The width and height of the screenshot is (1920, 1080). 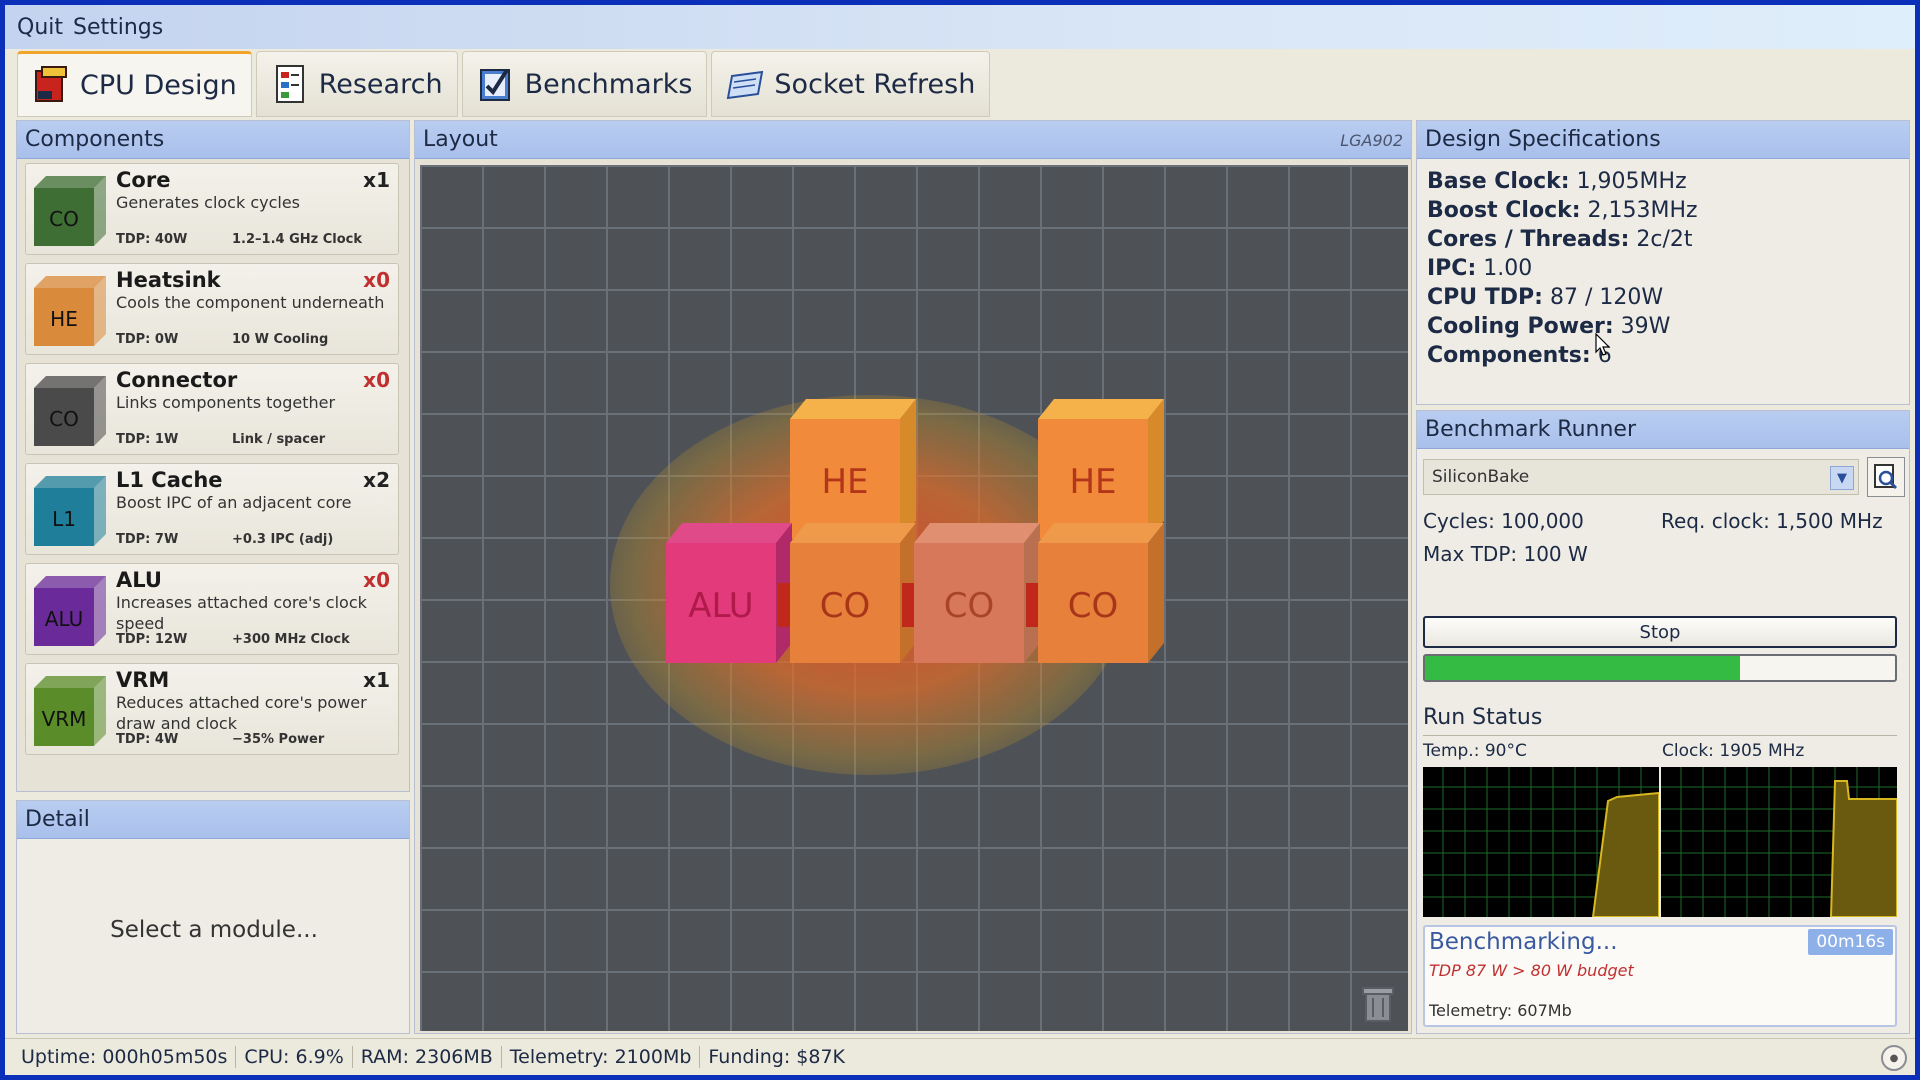 What do you see at coordinates (1842, 478) in the screenshot?
I see `chevron-down-icon: ▼` at bounding box center [1842, 478].